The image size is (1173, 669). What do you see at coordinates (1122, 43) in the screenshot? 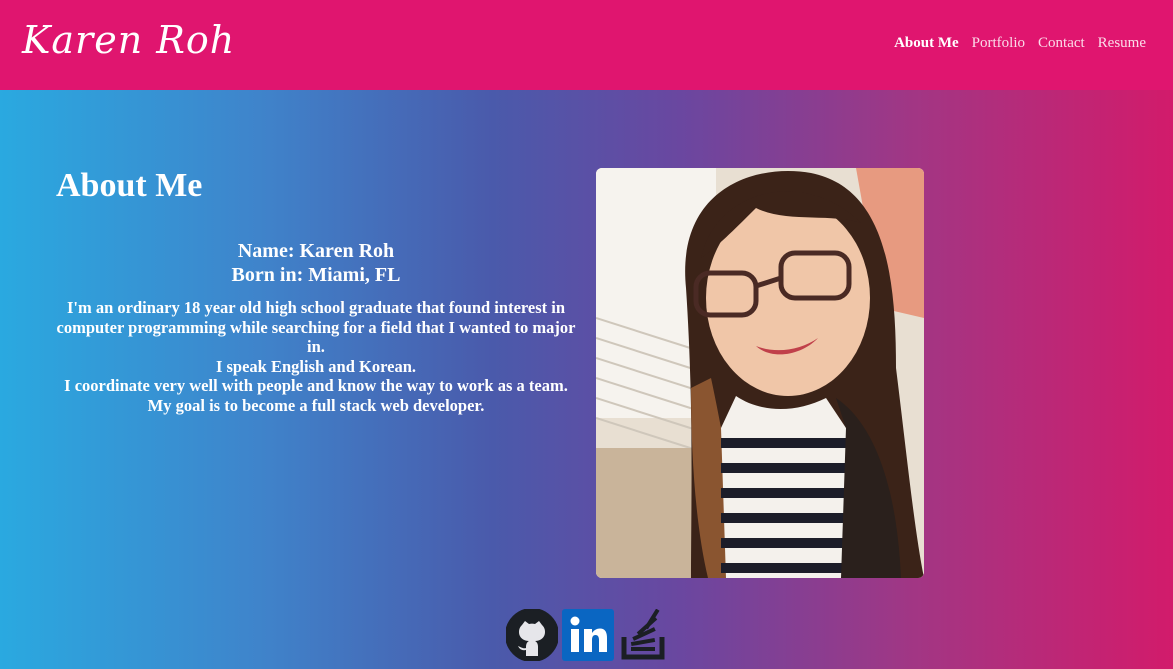
I see `nav-resume: Resume` at bounding box center [1122, 43].